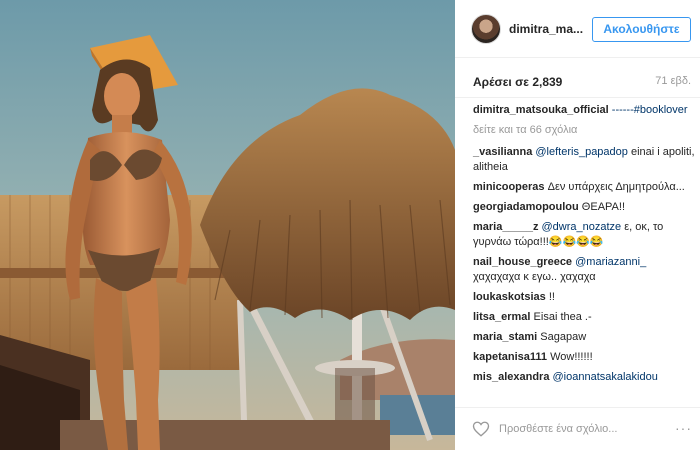  Describe the element at coordinates (541, 110) in the screenshot. I see `caption-user: dimitra_matsouka_official` at that location.